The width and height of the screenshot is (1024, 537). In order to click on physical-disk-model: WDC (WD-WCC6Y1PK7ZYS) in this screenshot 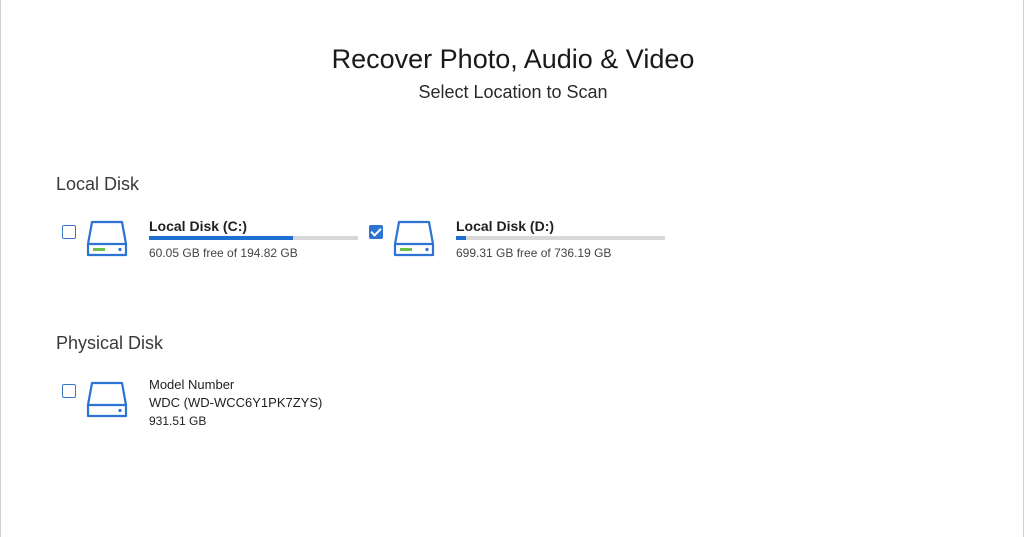, I will do `click(236, 402)`.